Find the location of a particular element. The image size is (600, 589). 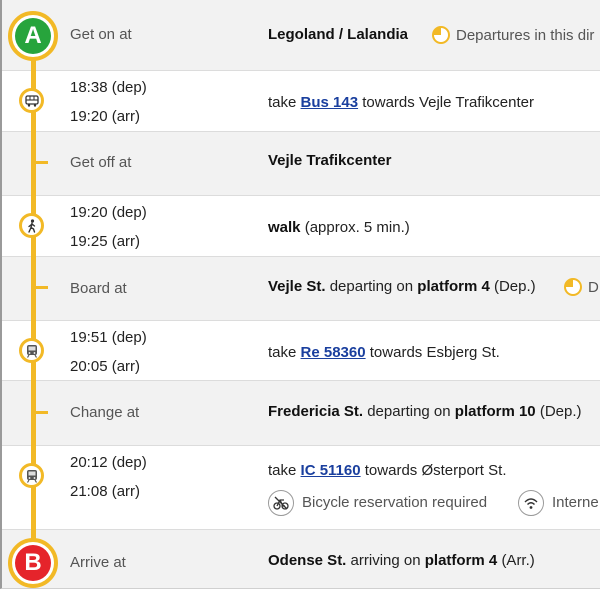

departures-link: Departures in this dir is located at coordinates (513, 35).